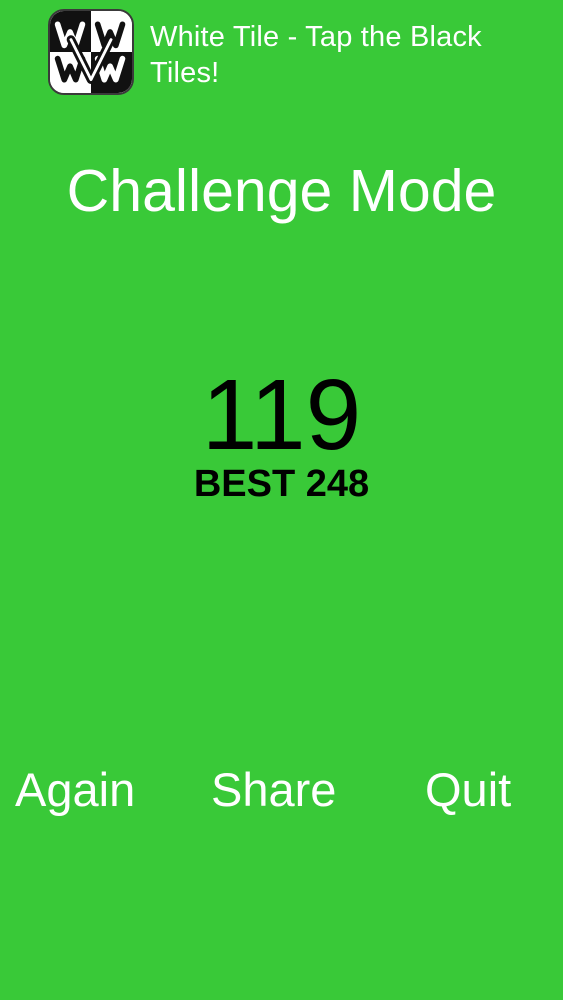  What do you see at coordinates (316, 55) in the screenshot?
I see `app-title: White Tile - Tap the Black Tiles!` at bounding box center [316, 55].